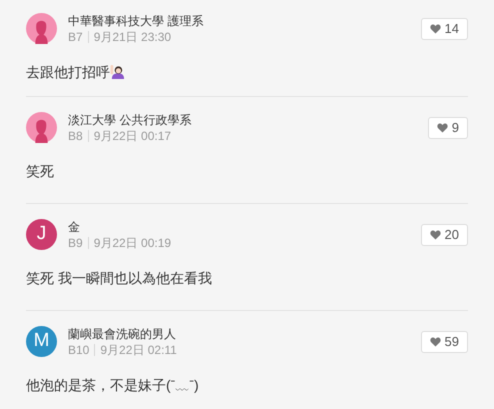 Image resolution: width=494 pixels, height=409 pixels. What do you see at coordinates (75, 36) in the screenshot?
I see `floor-number: B7` at bounding box center [75, 36].